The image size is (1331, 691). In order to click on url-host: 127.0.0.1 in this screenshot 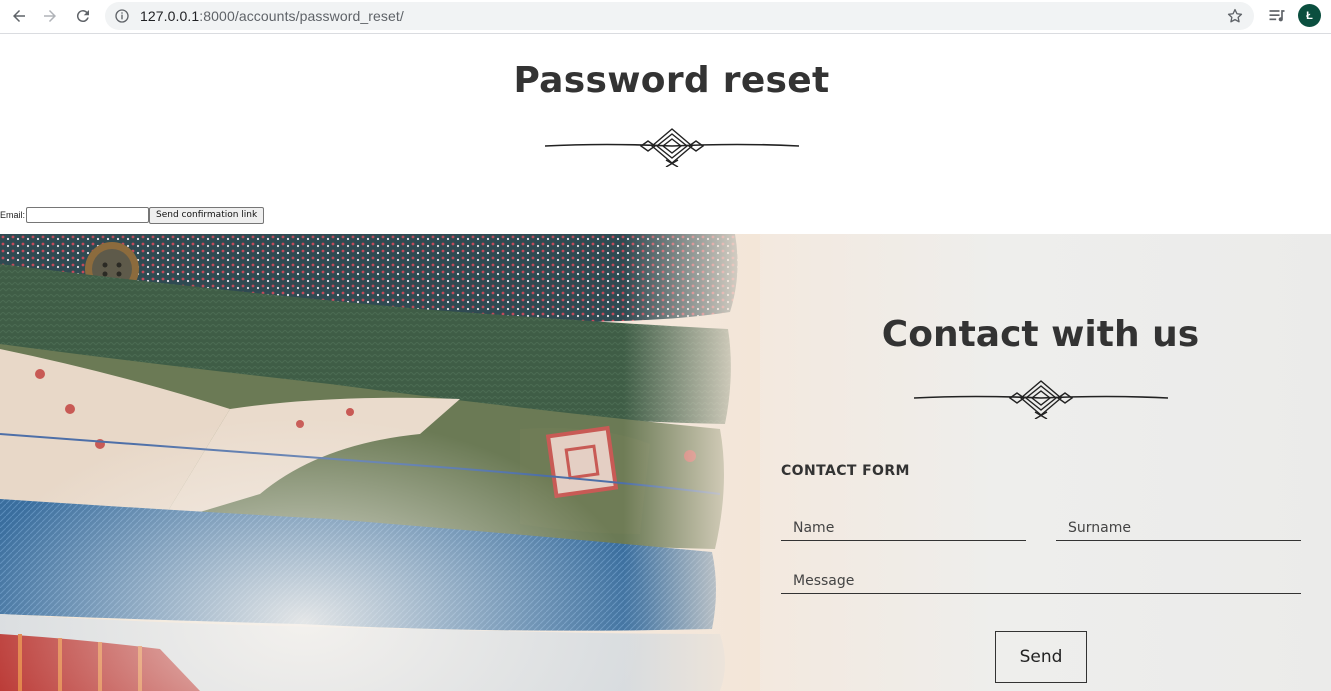, I will do `click(170, 16)`.